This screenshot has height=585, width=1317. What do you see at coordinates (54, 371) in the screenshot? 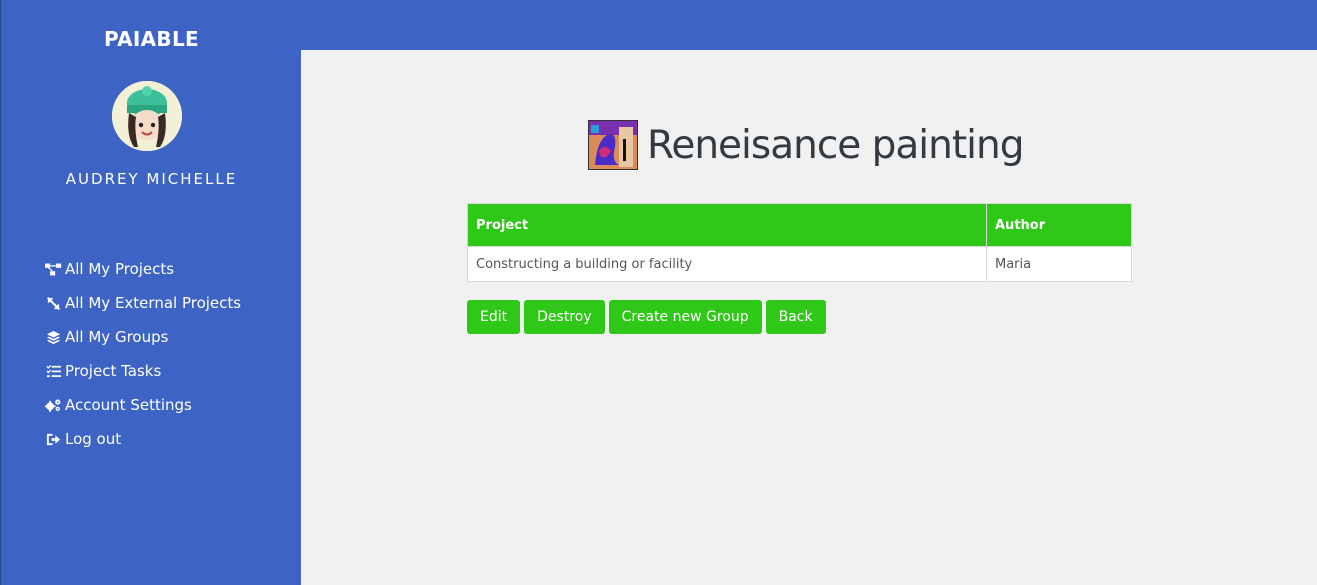
I see `tasks-icon` at bounding box center [54, 371].